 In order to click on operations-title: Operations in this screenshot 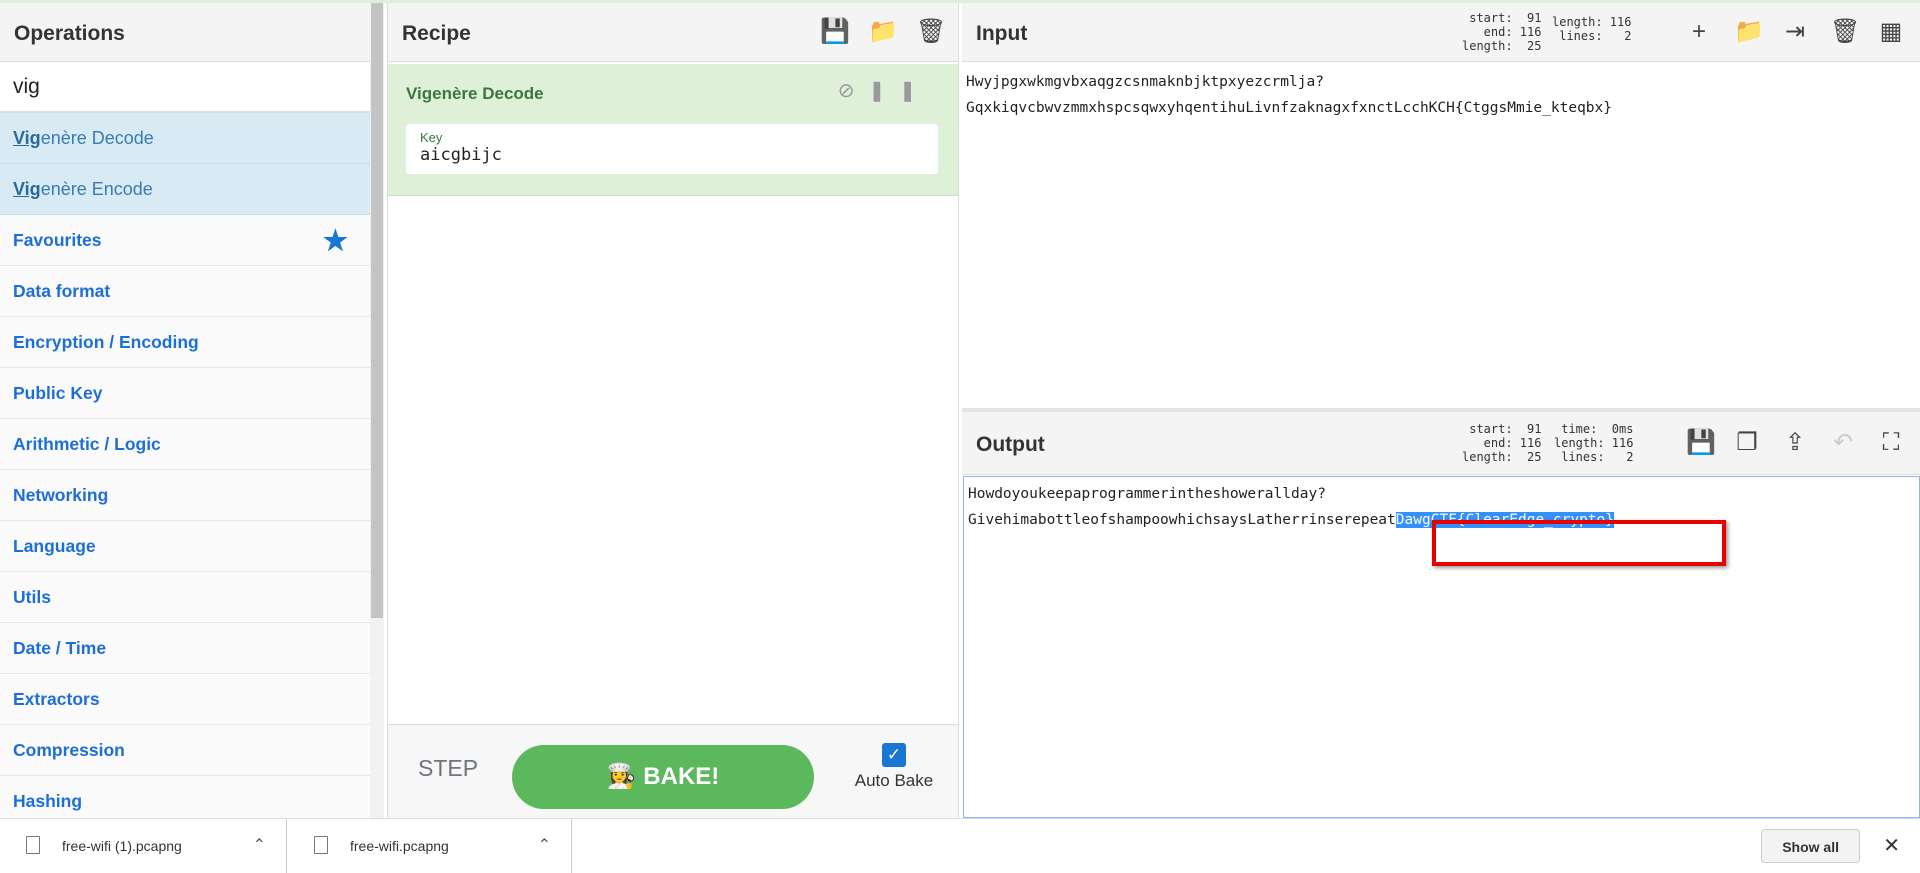, I will do `click(185, 32)`.